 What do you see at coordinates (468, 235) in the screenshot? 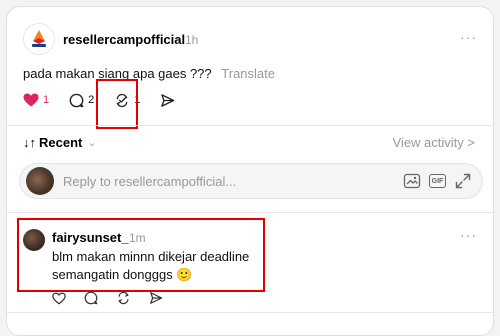
I see `comment-more-button: ···` at bounding box center [468, 235].